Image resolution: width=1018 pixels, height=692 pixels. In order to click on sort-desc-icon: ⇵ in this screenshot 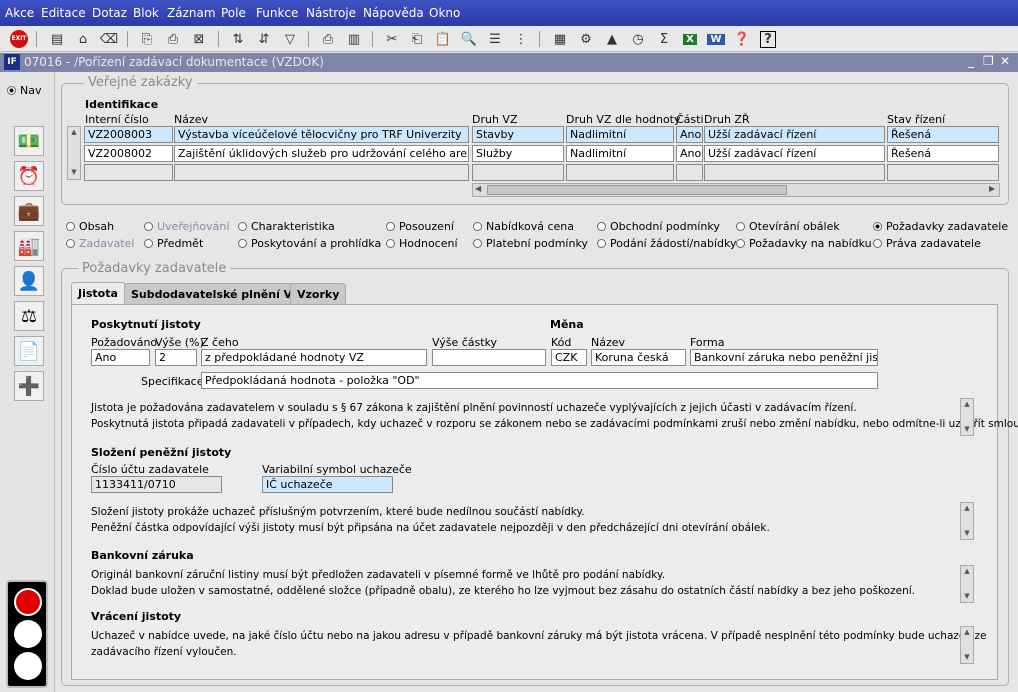, I will do `click(264, 39)`.